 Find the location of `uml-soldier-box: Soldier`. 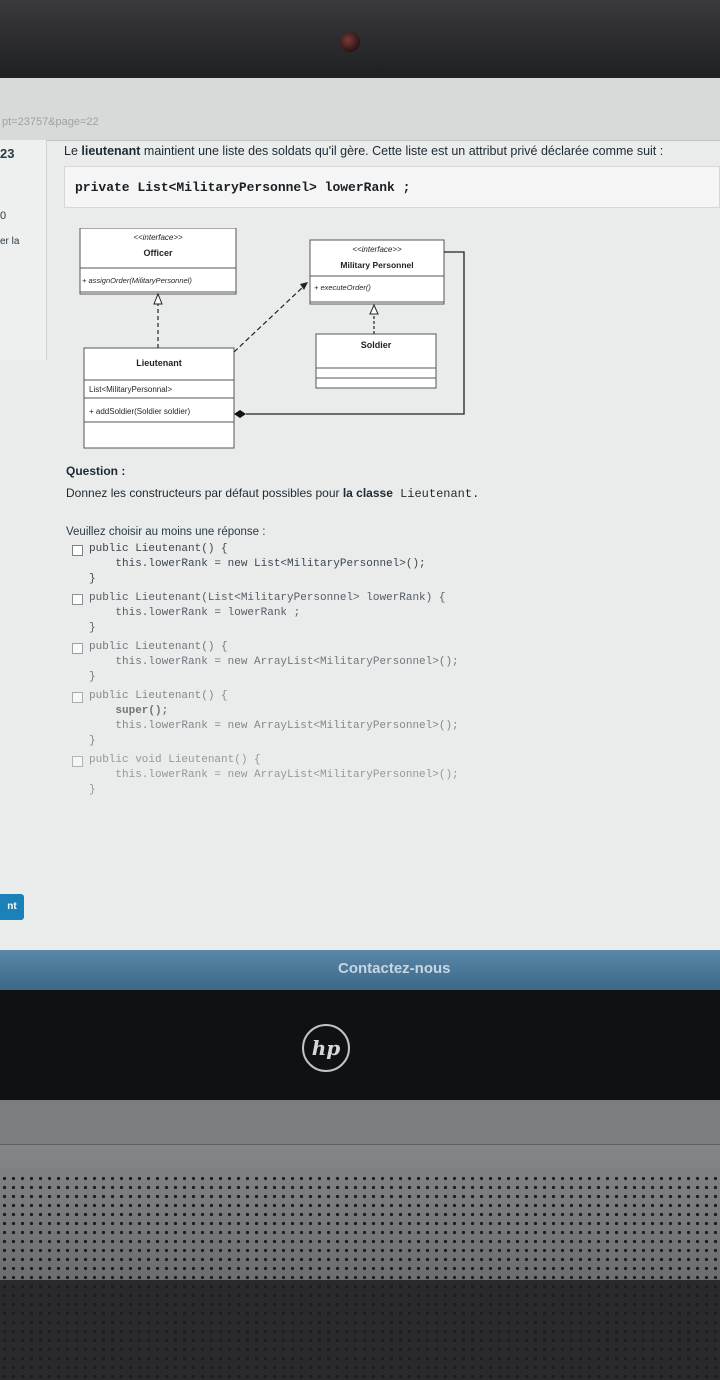

uml-soldier-box: Soldier is located at coordinates (376, 361).